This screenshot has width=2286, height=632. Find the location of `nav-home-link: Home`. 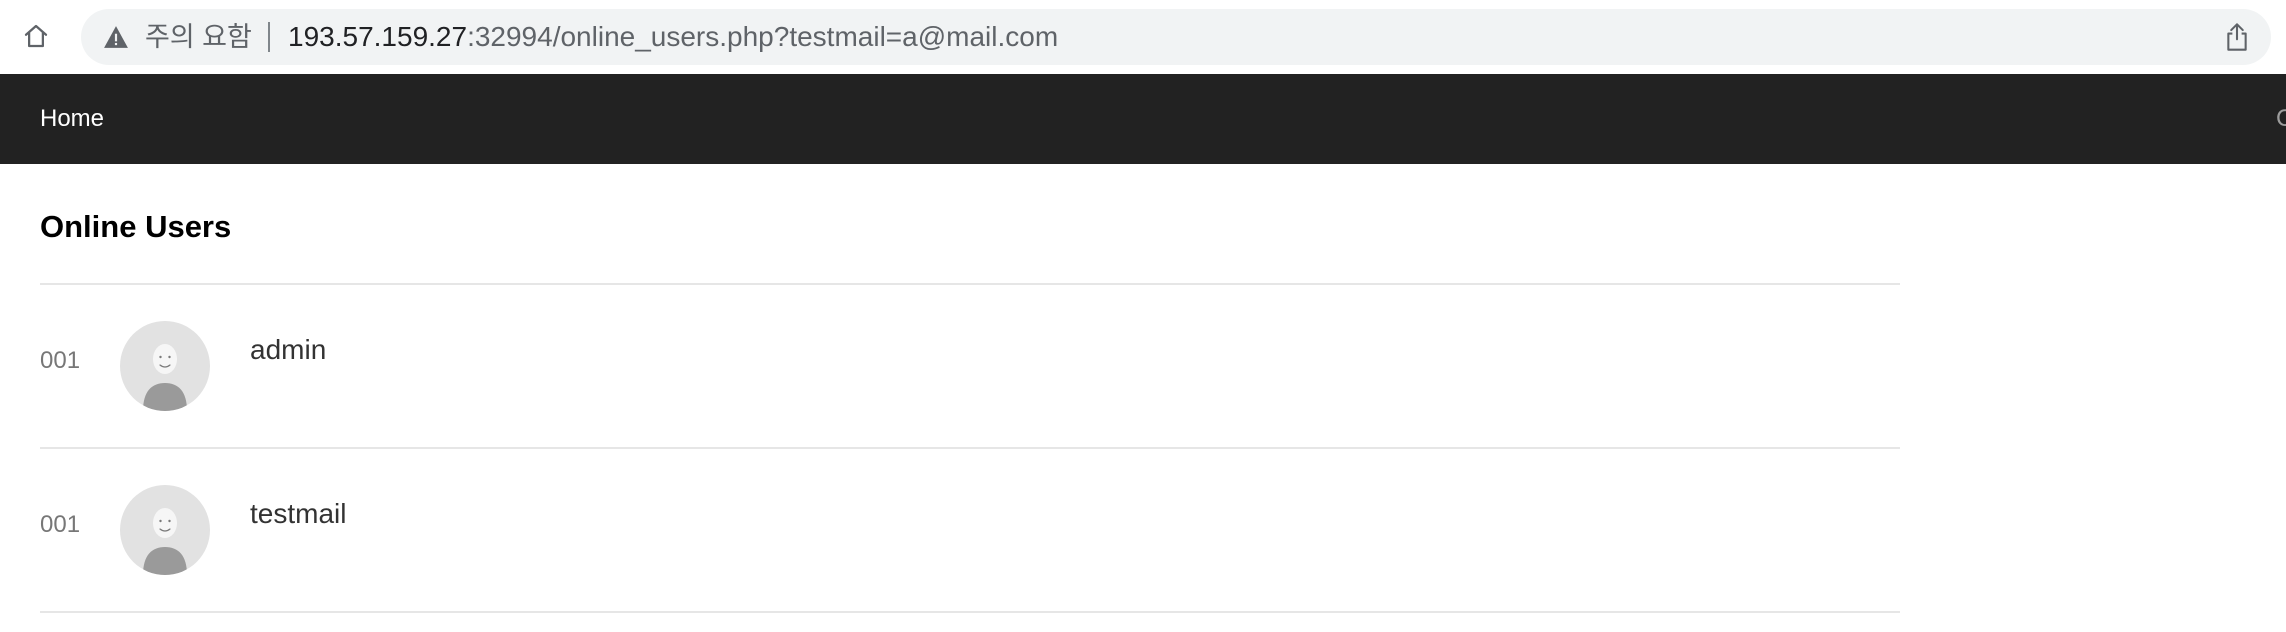

nav-home-link: Home is located at coordinates (72, 119).